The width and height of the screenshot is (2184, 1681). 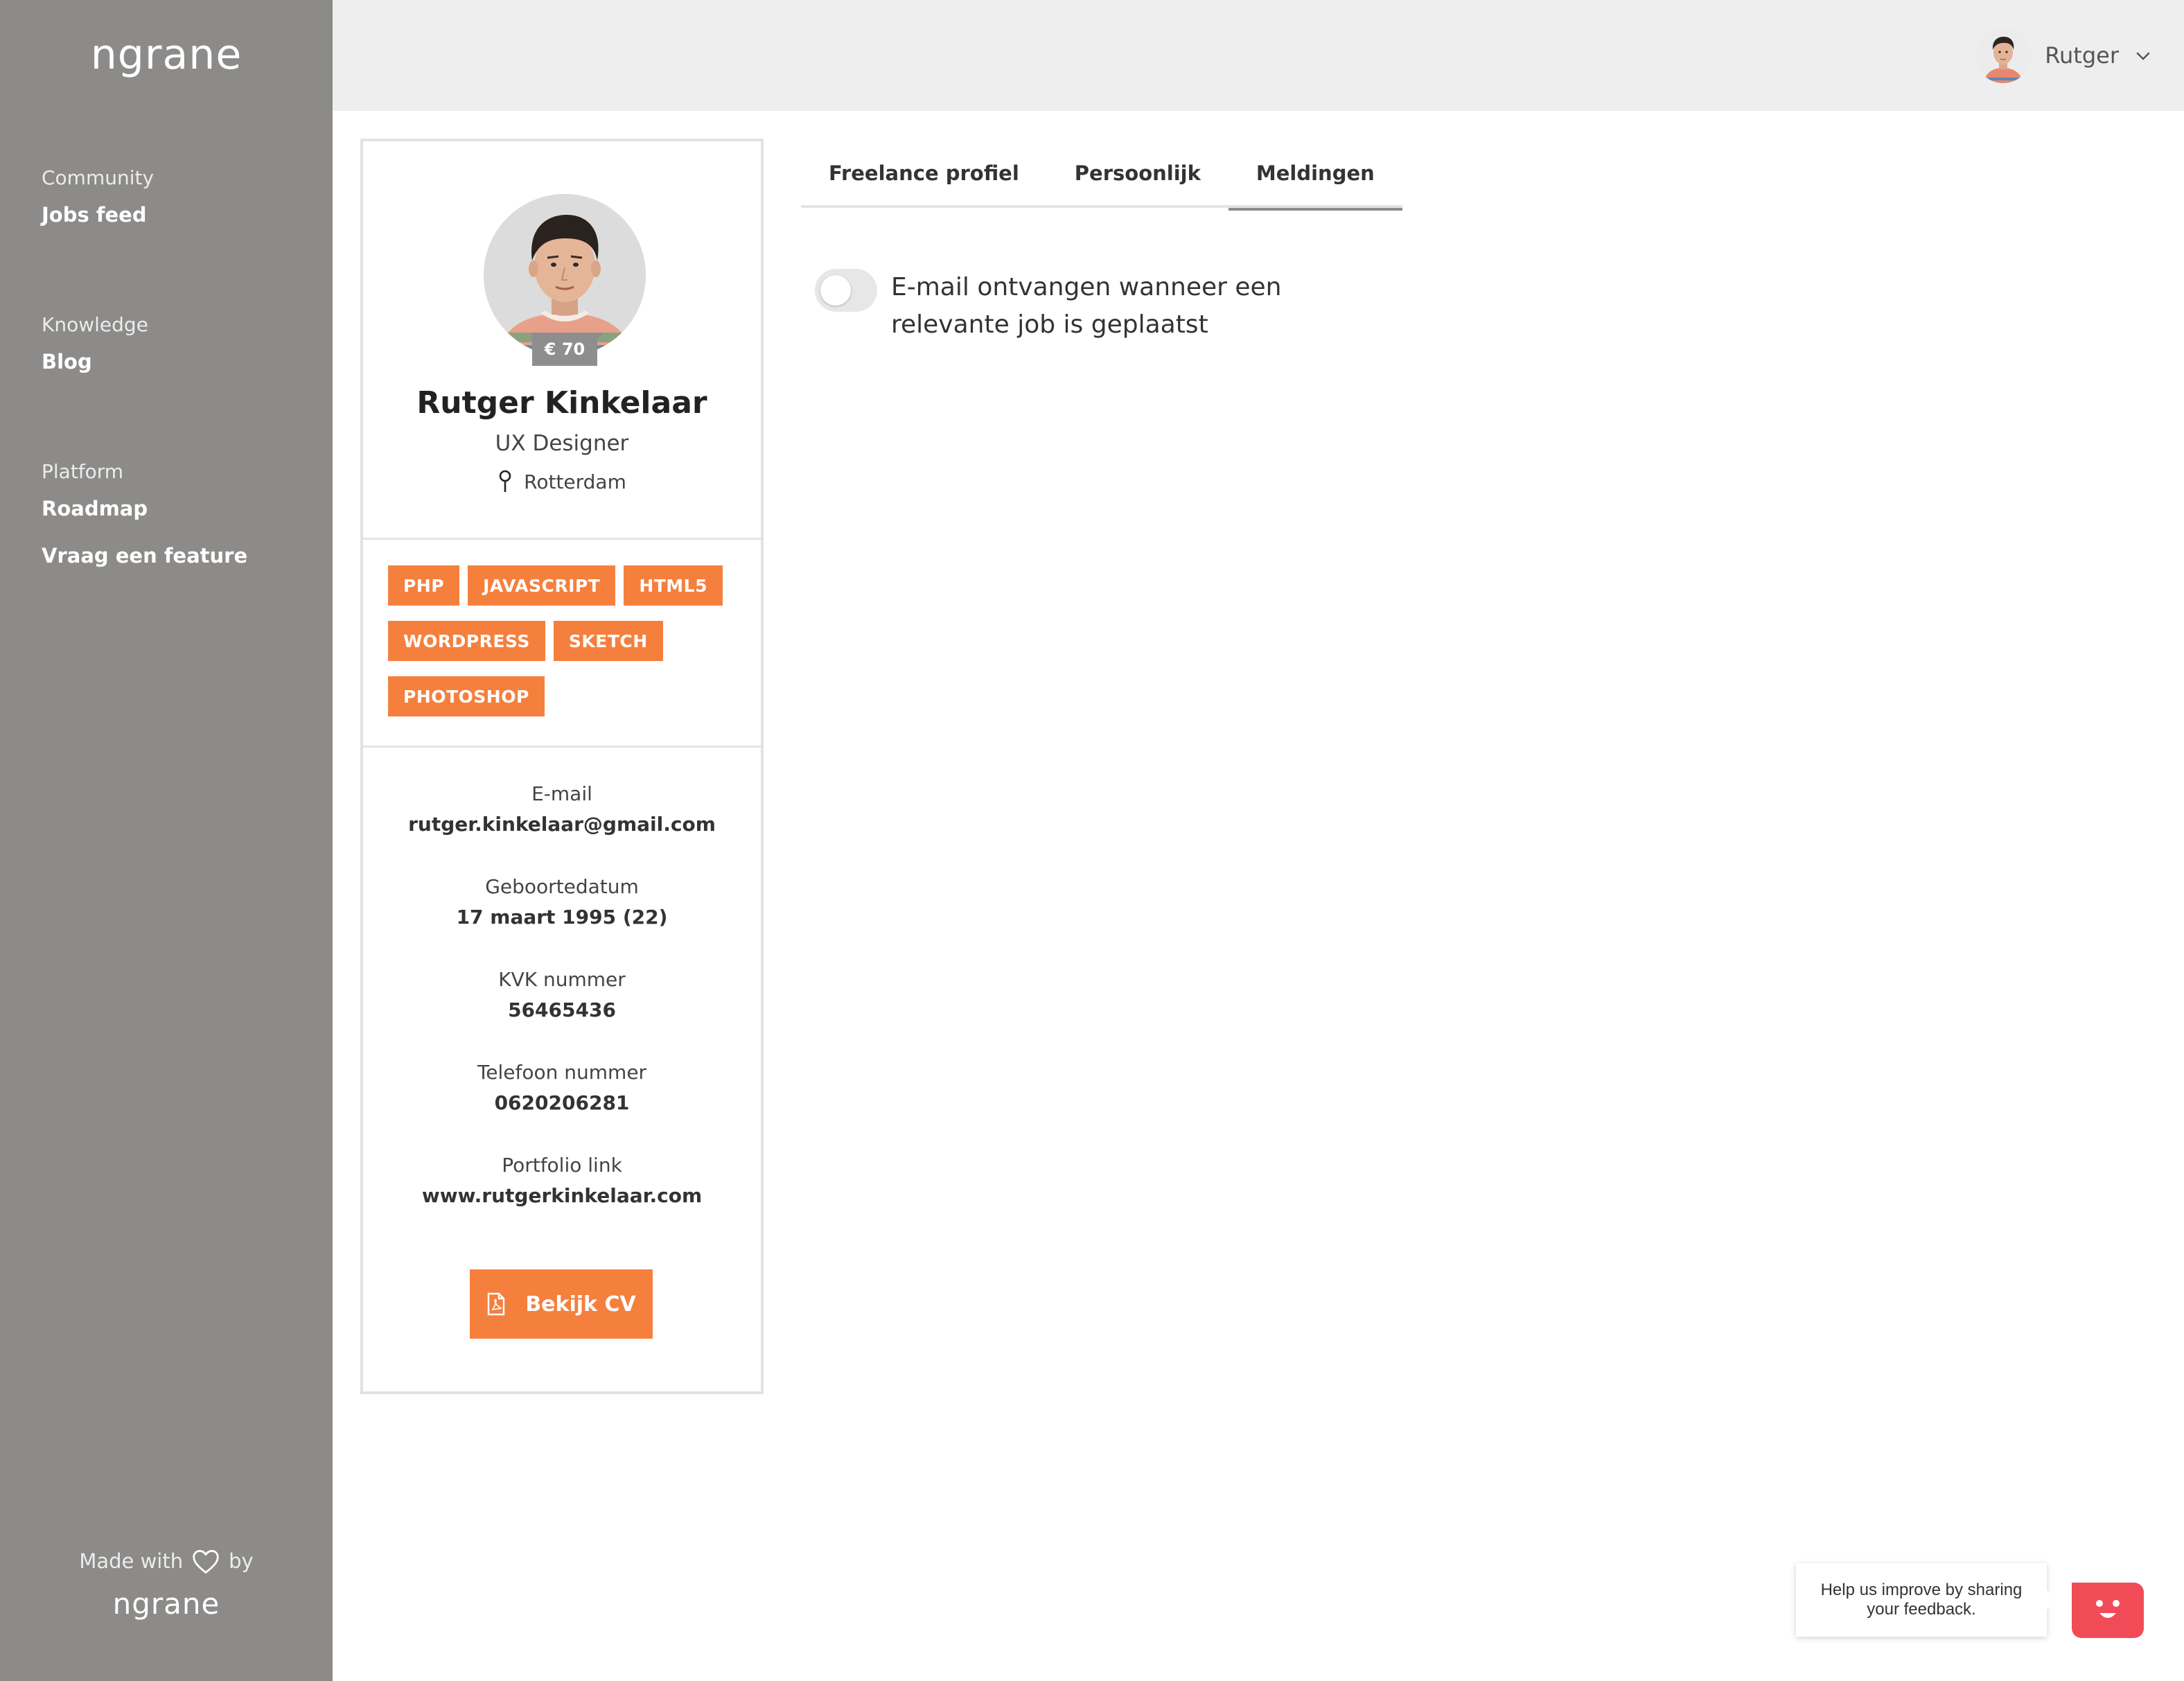 I want to click on tab-meldingen: Meldingen, so click(x=1315, y=175).